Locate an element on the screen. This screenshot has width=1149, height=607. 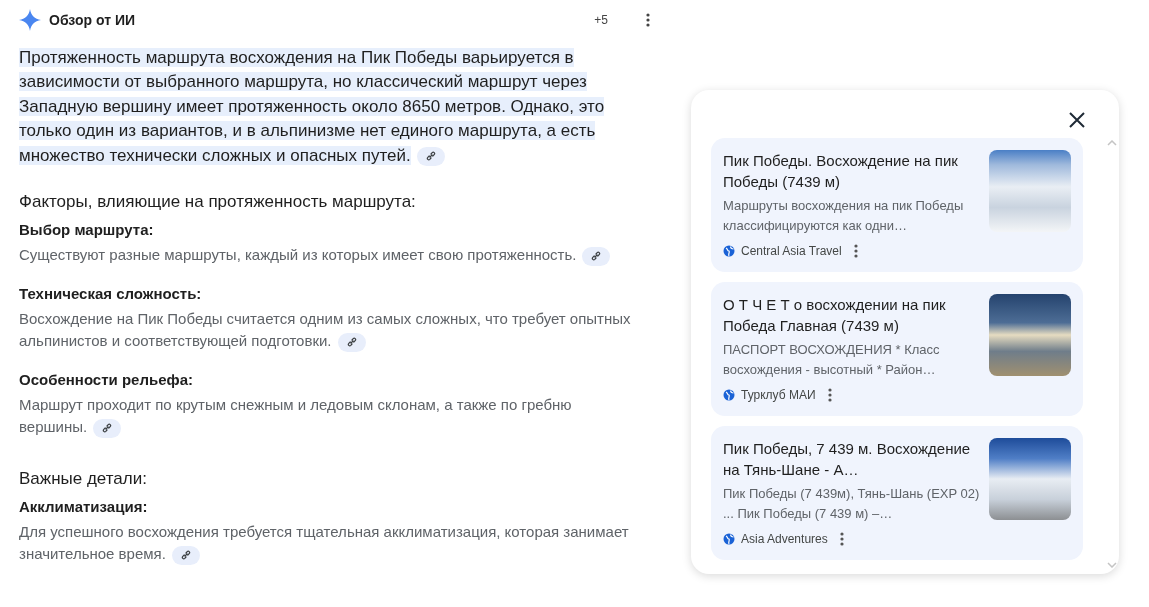
overview-title: Обзор от ИИ is located at coordinates (93, 20).